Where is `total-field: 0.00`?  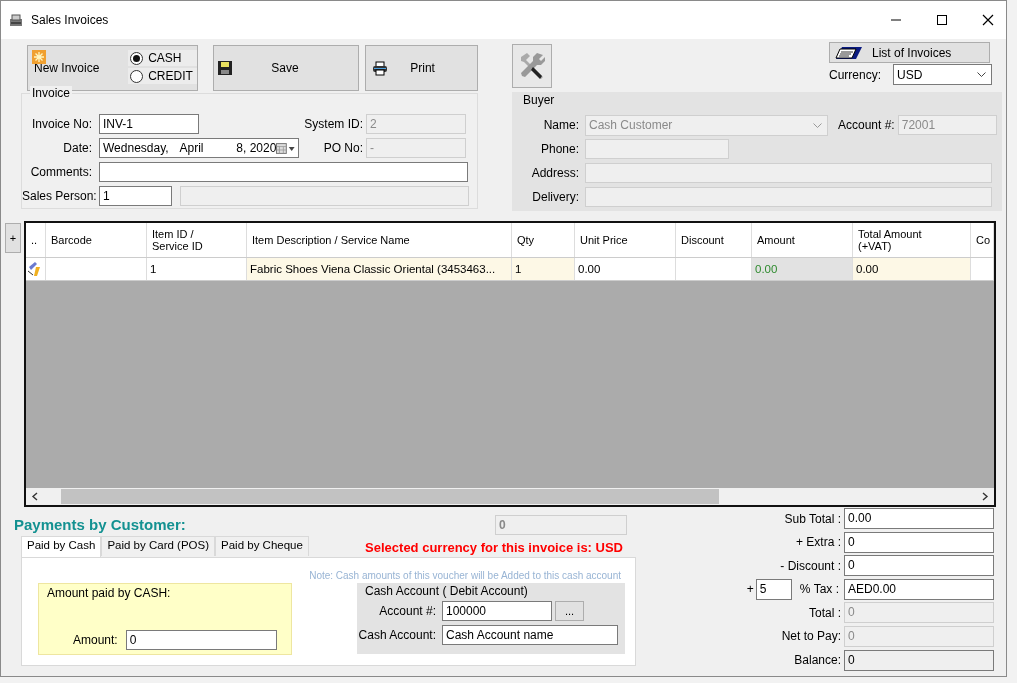 total-field: 0.00 is located at coordinates (919, 518).